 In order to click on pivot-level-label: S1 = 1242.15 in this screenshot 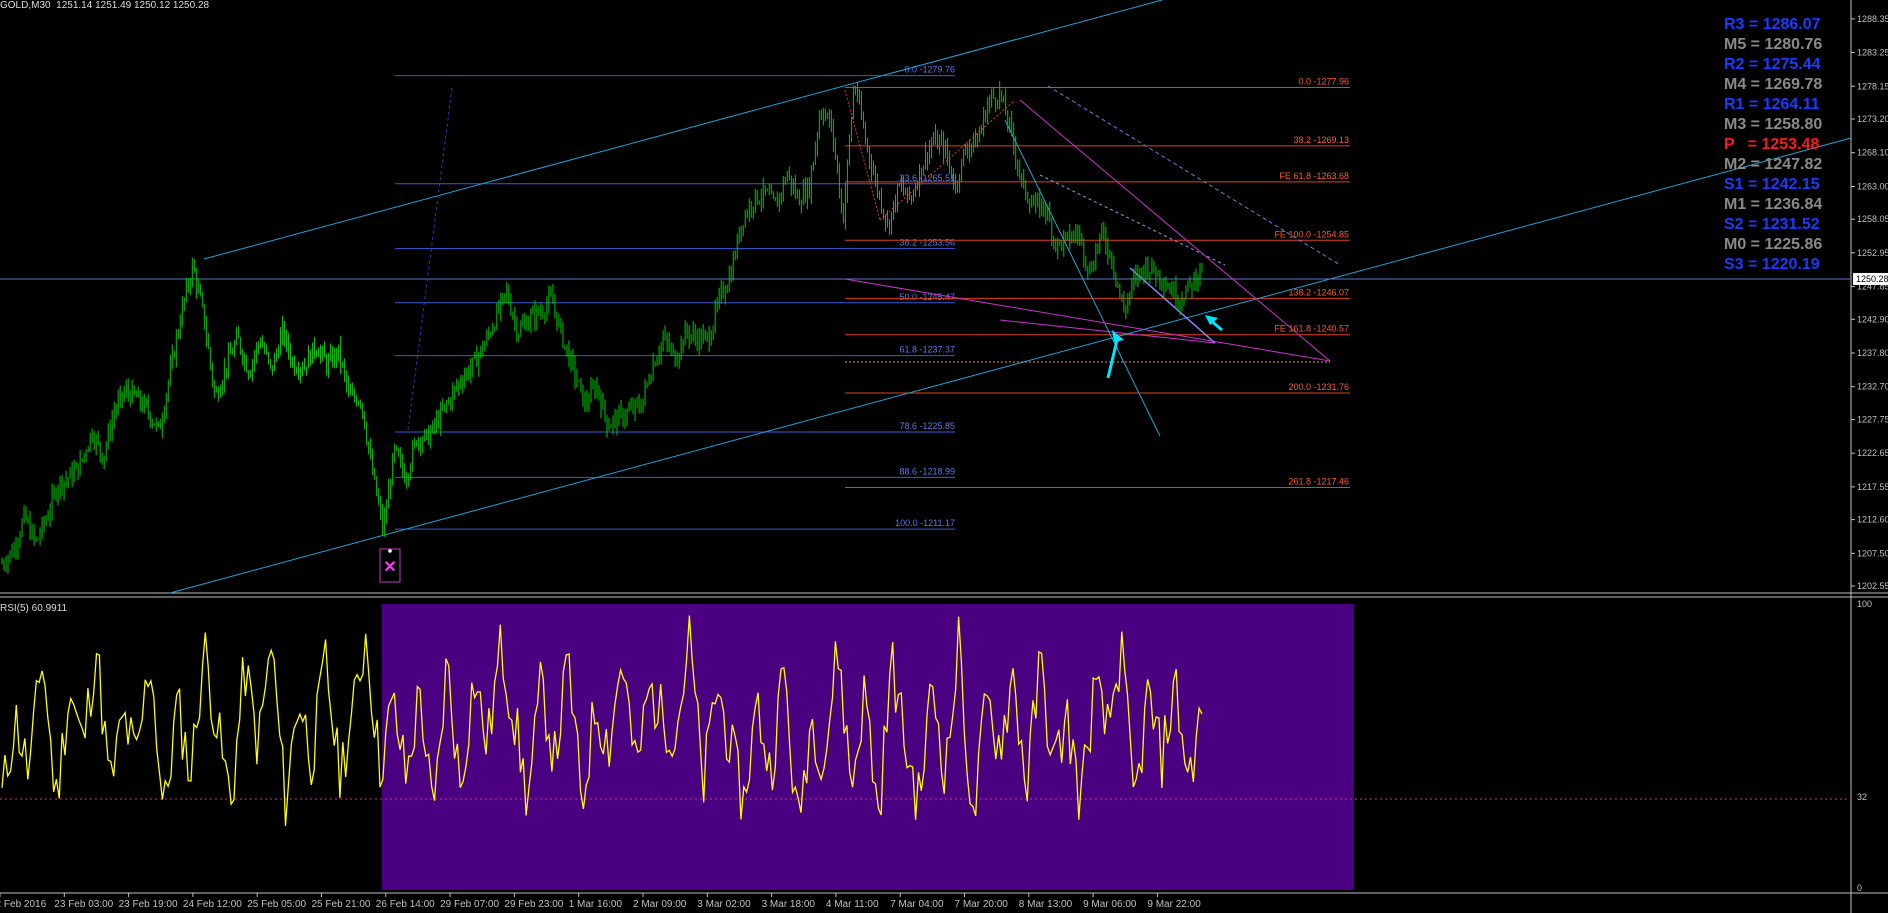, I will do `click(1772, 184)`.